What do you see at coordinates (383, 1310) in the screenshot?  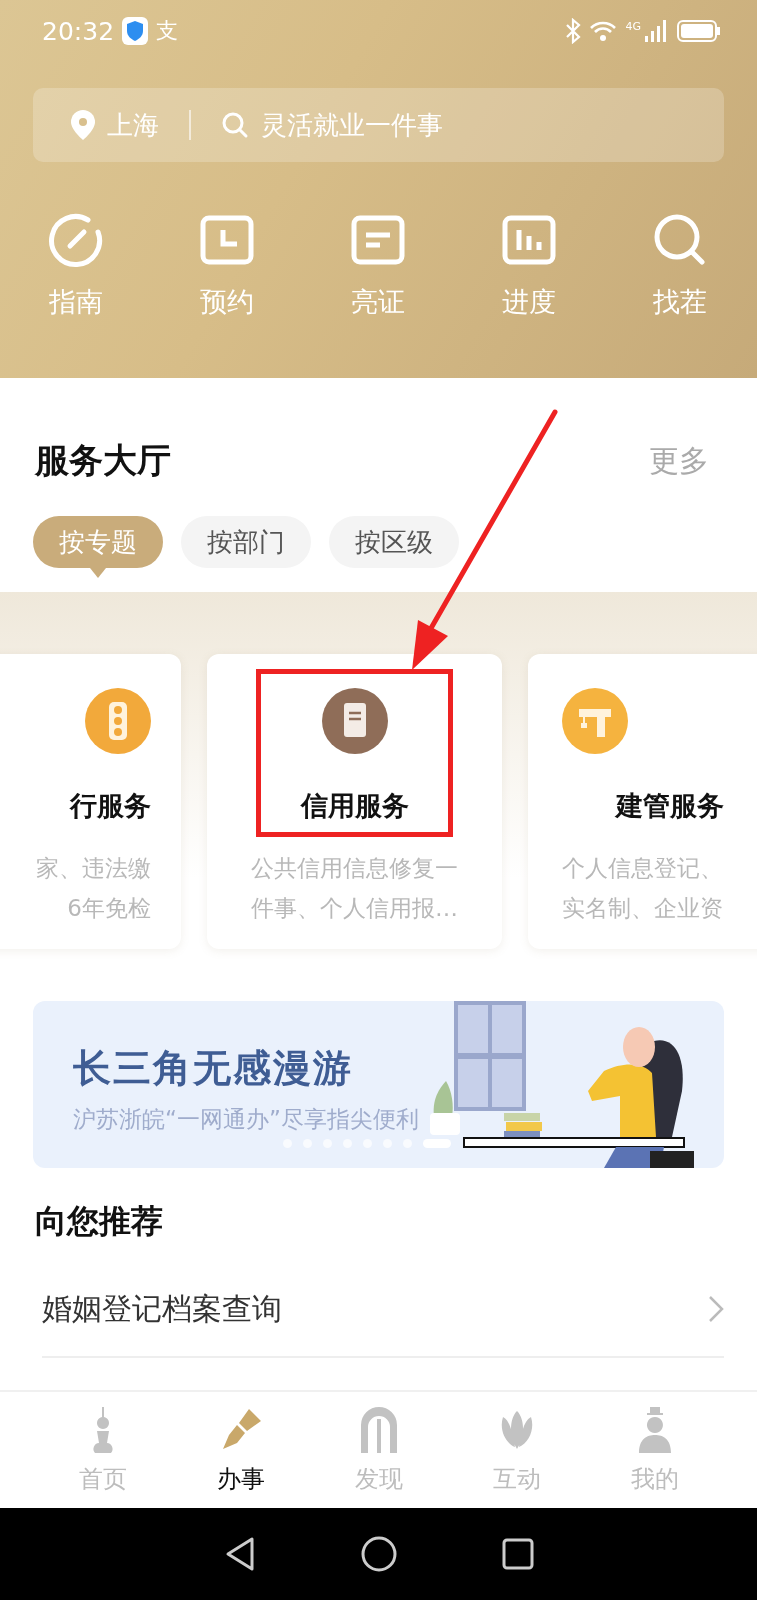 I see `recommendation-item: 婚姻登记档案查询` at bounding box center [383, 1310].